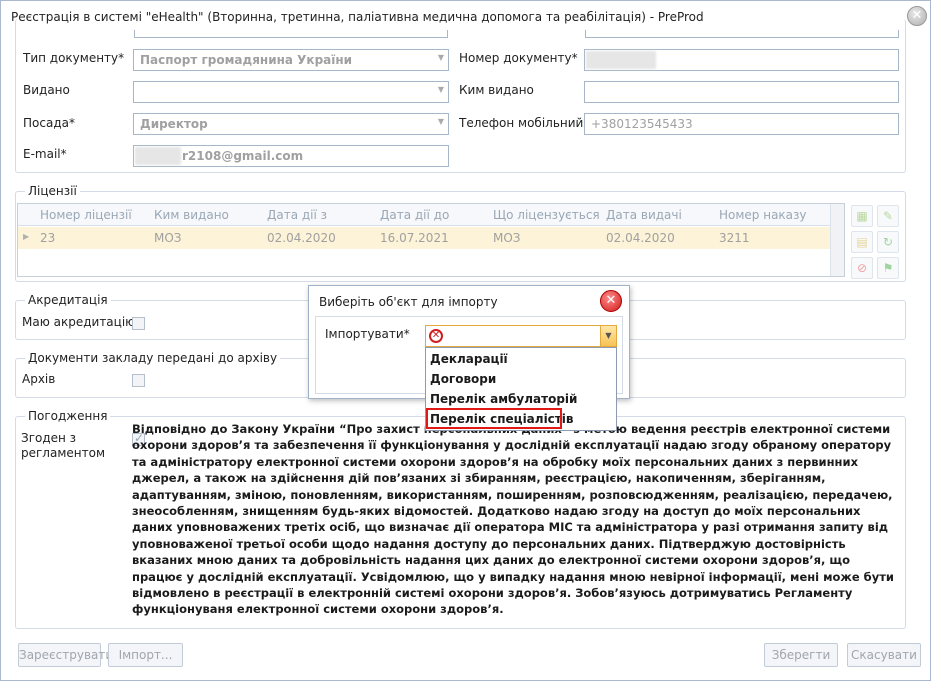  Describe the element at coordinates (644, 215) in the screenshot. I see `column-header: Дата видачі` at that location.